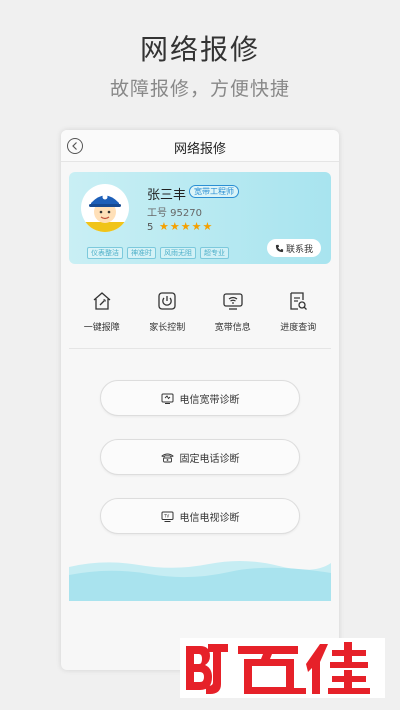 The image size is (400, 710). What do you see at coordinates (101, 328) in the screenshot?
I see `menu-label: 一键报障` at bounding box center [101, 328].